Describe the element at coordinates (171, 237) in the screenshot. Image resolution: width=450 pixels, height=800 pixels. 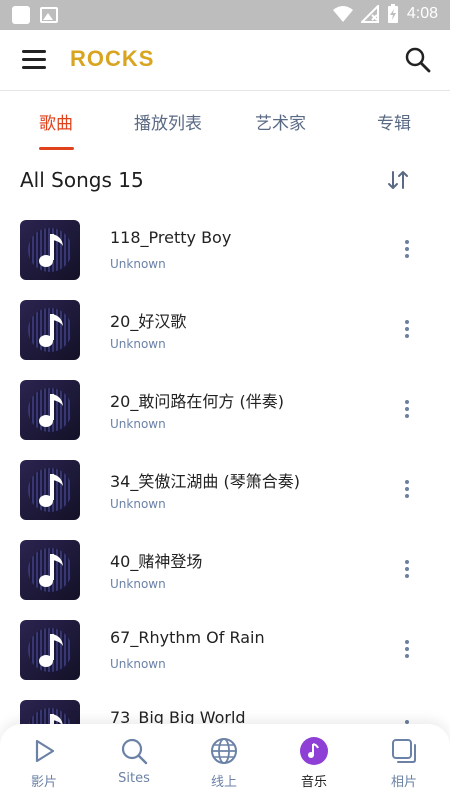
I see `song-title: 118_Pretty Boy` at that location.